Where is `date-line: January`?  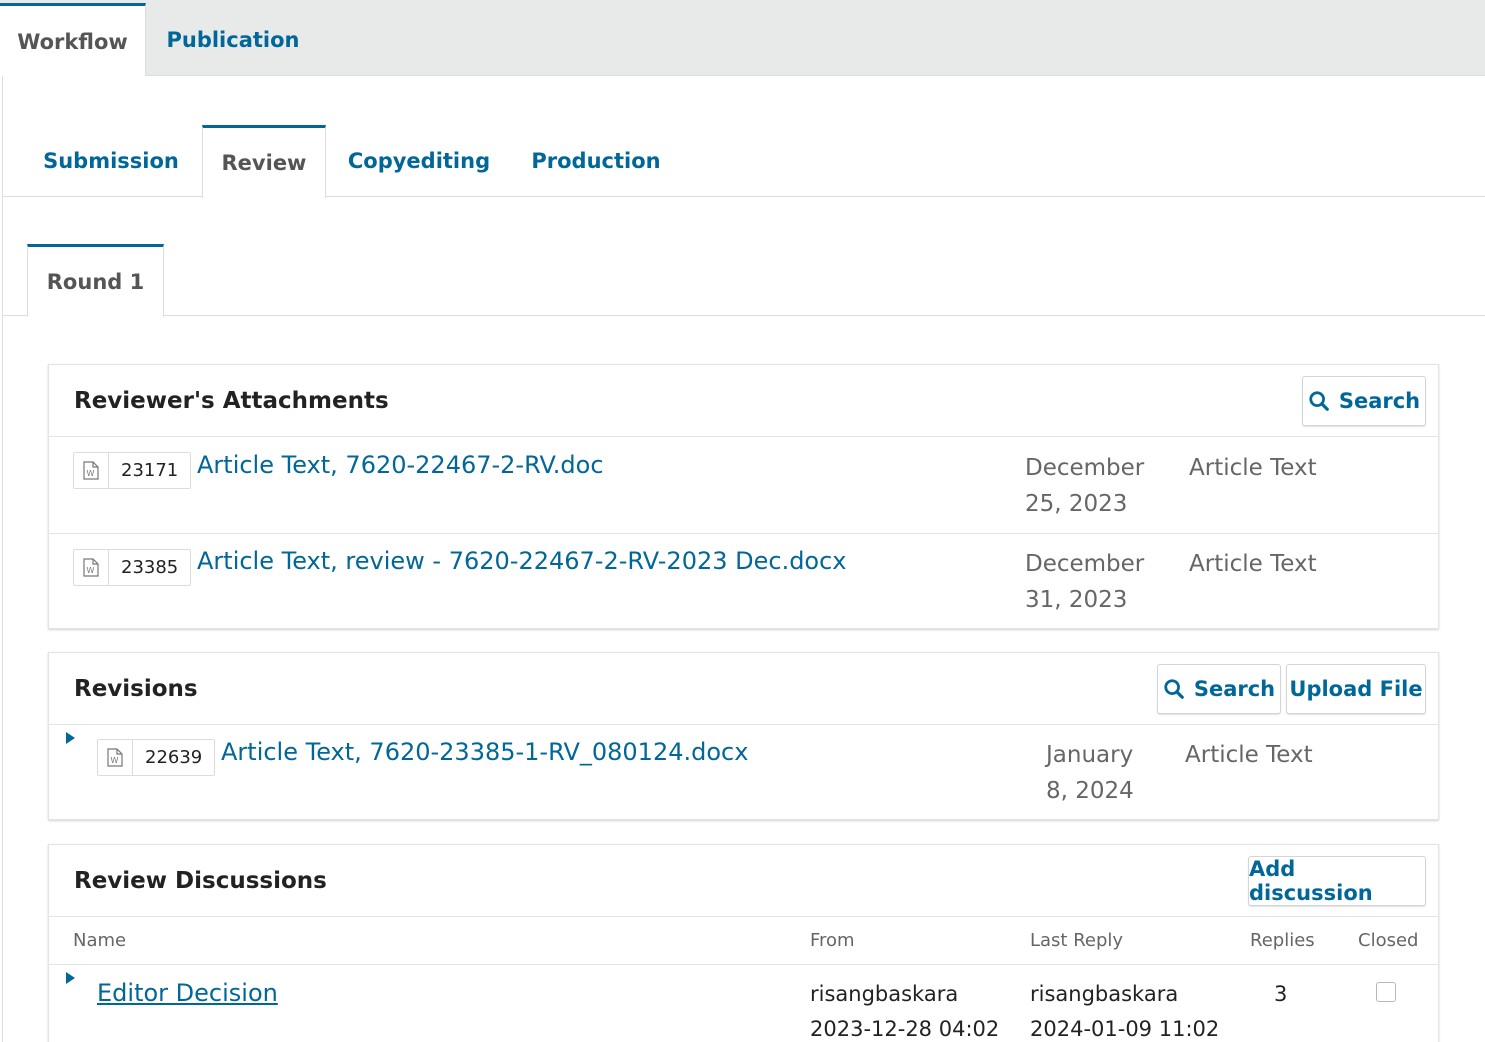 date-line: January is located at coordinates (1090, 755).